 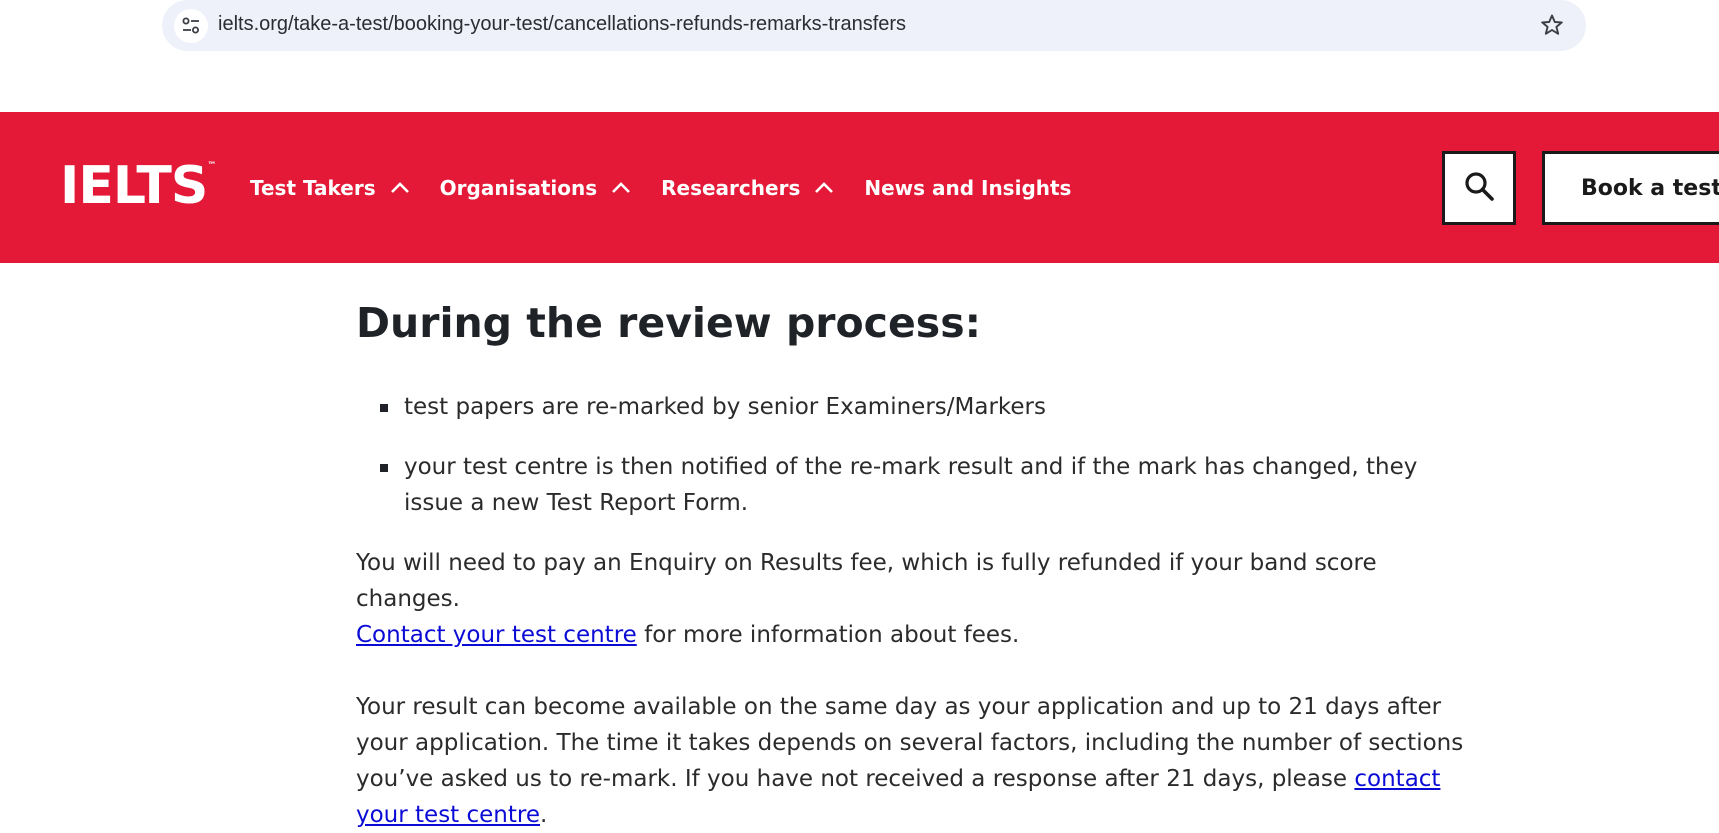 What do you see at coordinates (828, 635) in the screenshot?
I see `fees-text-end: for more information about fees.` at bounding box center [828, 635].